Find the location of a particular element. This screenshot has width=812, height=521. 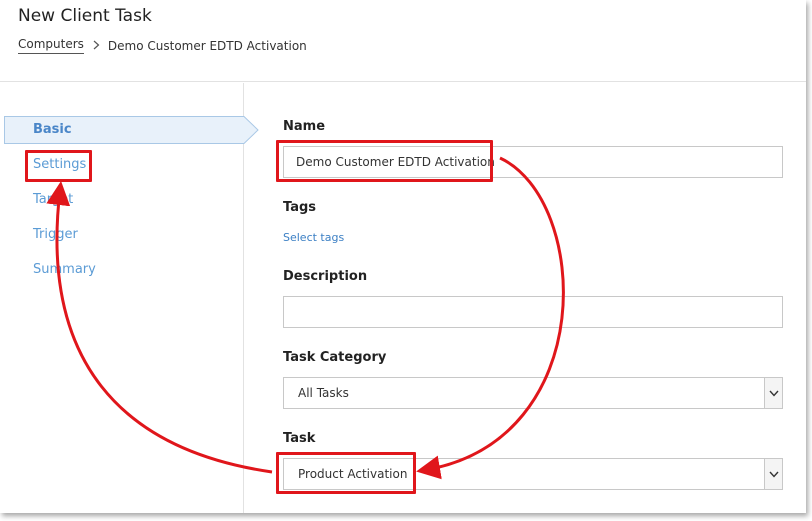

task-label: Task is located at coordinates (299, 438).